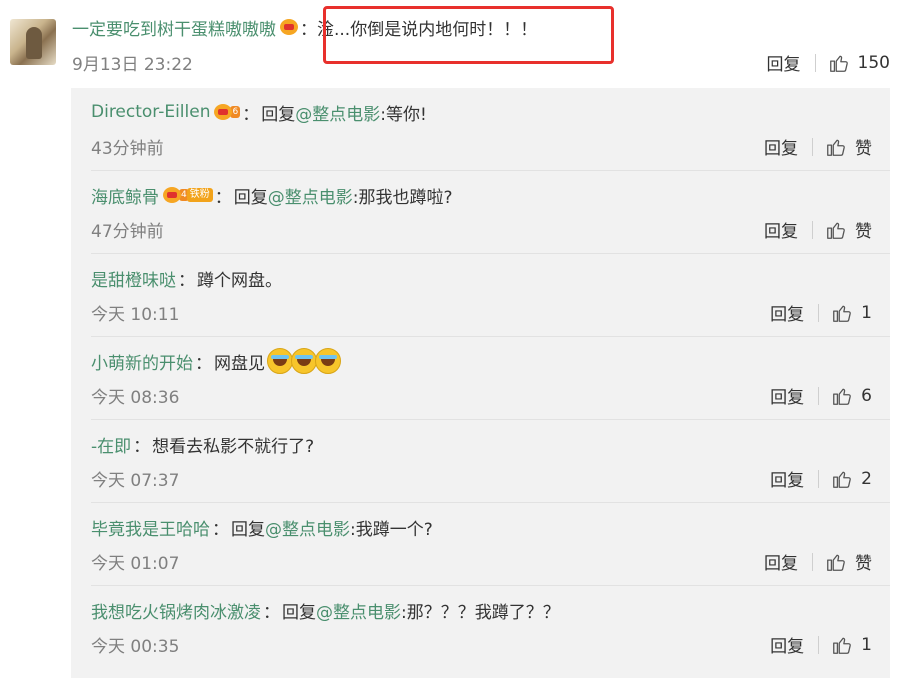 The image size is (922, 678). I want to click on reply-item: 海底鲸骨 4 铁粉 ： 回复 @整点电影:那我也蹲啦? 47分钟前 回复 赞, so click(480, 212).